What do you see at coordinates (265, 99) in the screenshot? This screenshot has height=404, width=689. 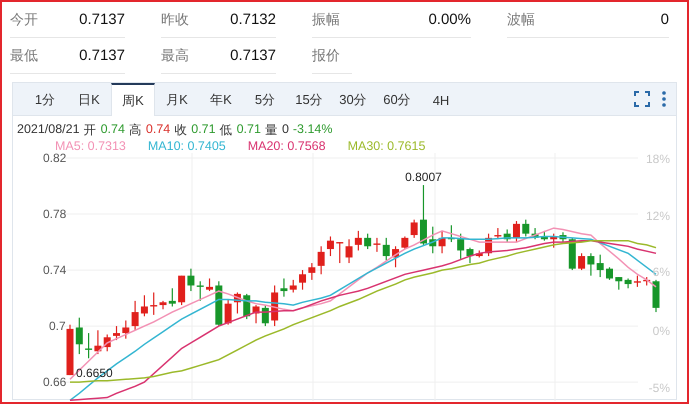 I see `period-tab: 5分` at bounding box center [265, 99].